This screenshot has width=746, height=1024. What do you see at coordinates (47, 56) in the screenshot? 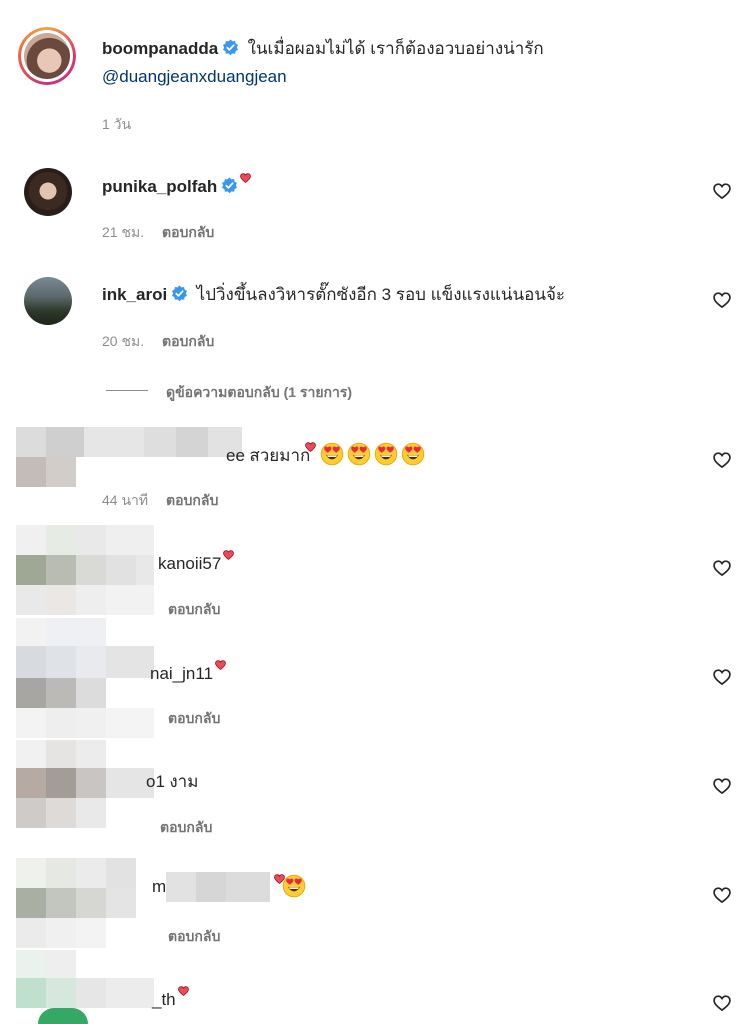
I see `caption-avatar` at bounding box center [47, 56].